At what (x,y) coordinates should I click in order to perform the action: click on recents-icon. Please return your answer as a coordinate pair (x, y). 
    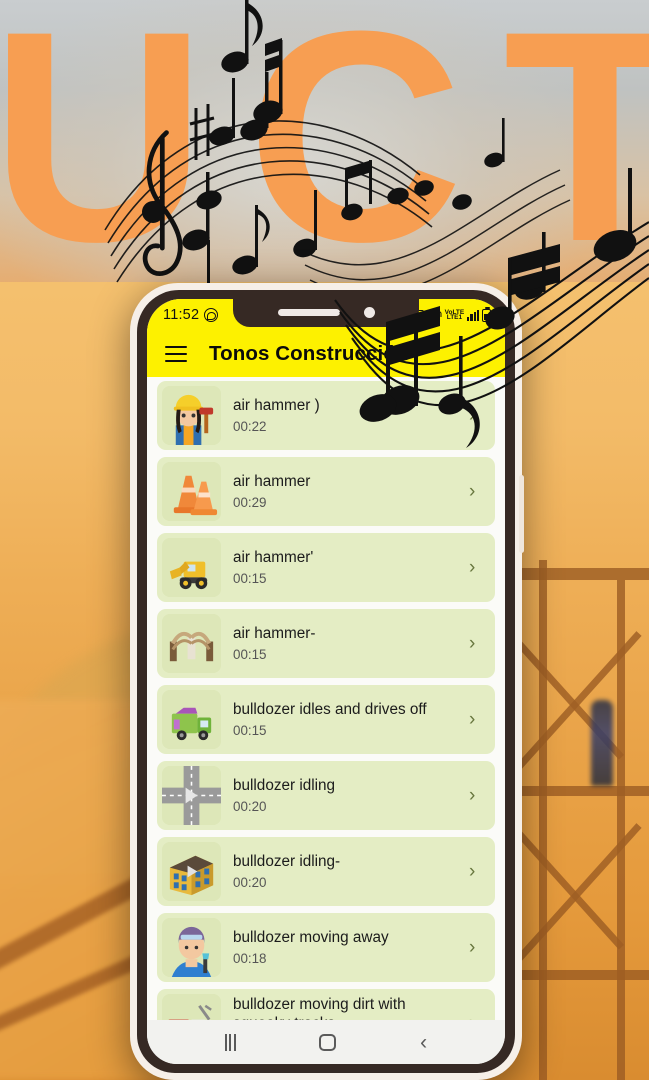
    Looking at the image, I should click on (230, 1042).